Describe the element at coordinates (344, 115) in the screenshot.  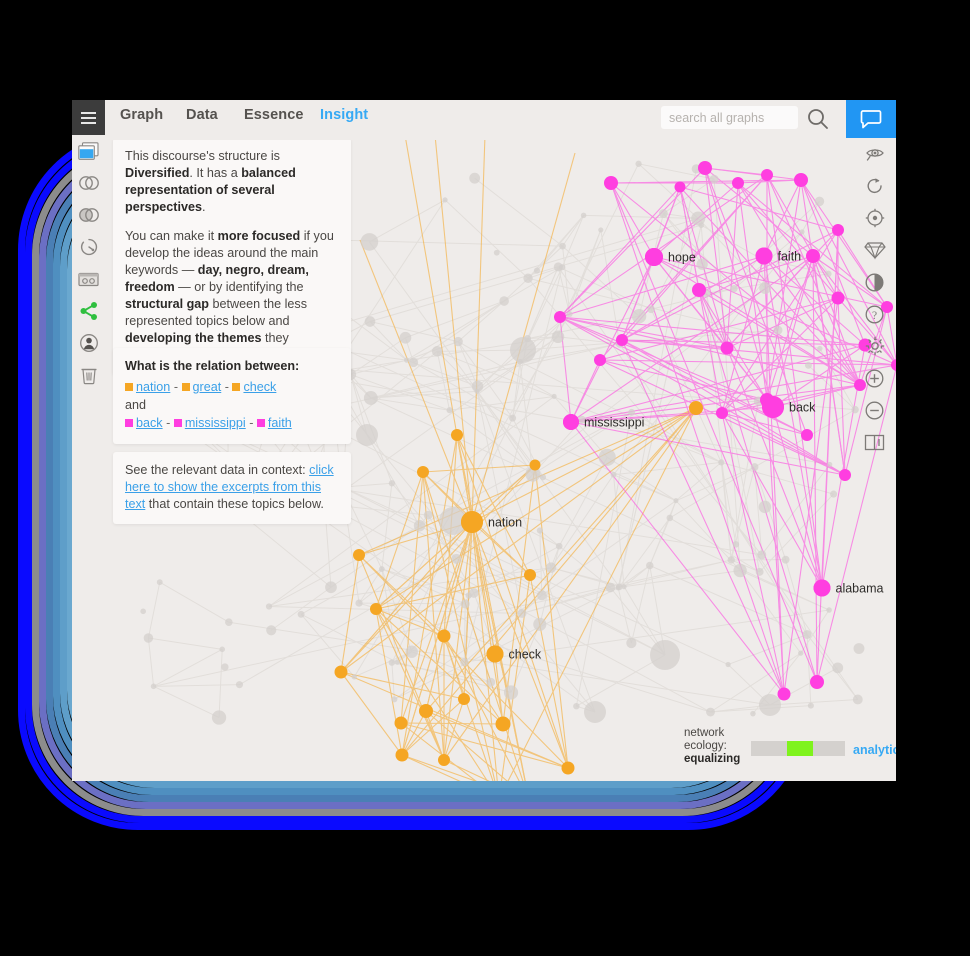
I see `tab-insight: Insight` at that location.